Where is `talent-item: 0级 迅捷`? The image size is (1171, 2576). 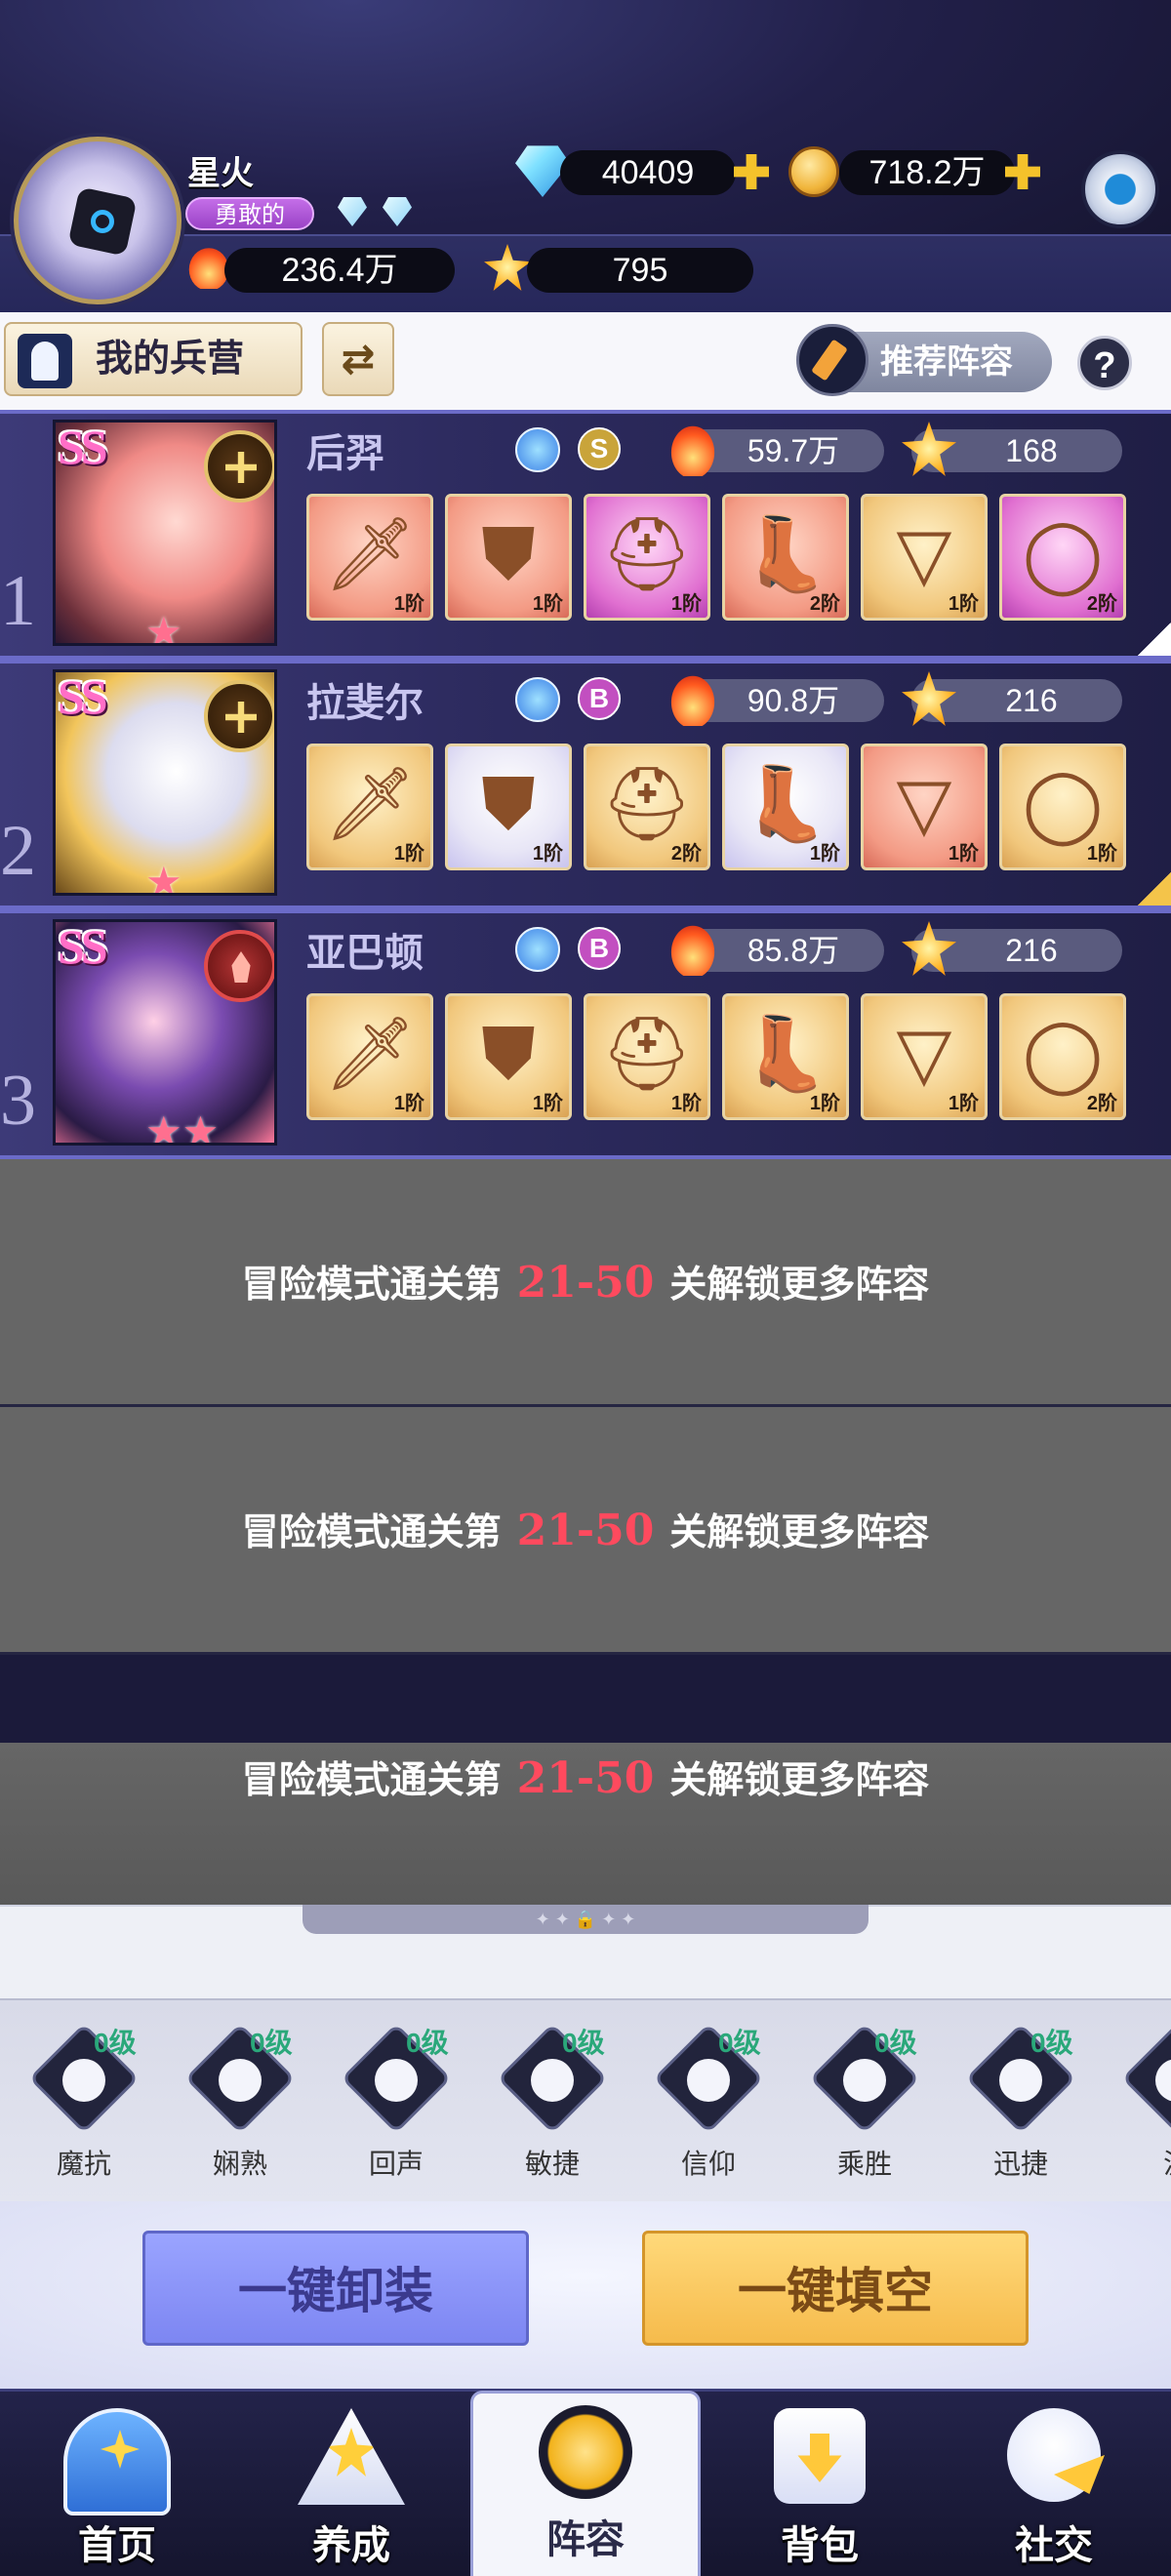 talent-item: 0级 迅捷 is located at coordinates (1020, 2109).